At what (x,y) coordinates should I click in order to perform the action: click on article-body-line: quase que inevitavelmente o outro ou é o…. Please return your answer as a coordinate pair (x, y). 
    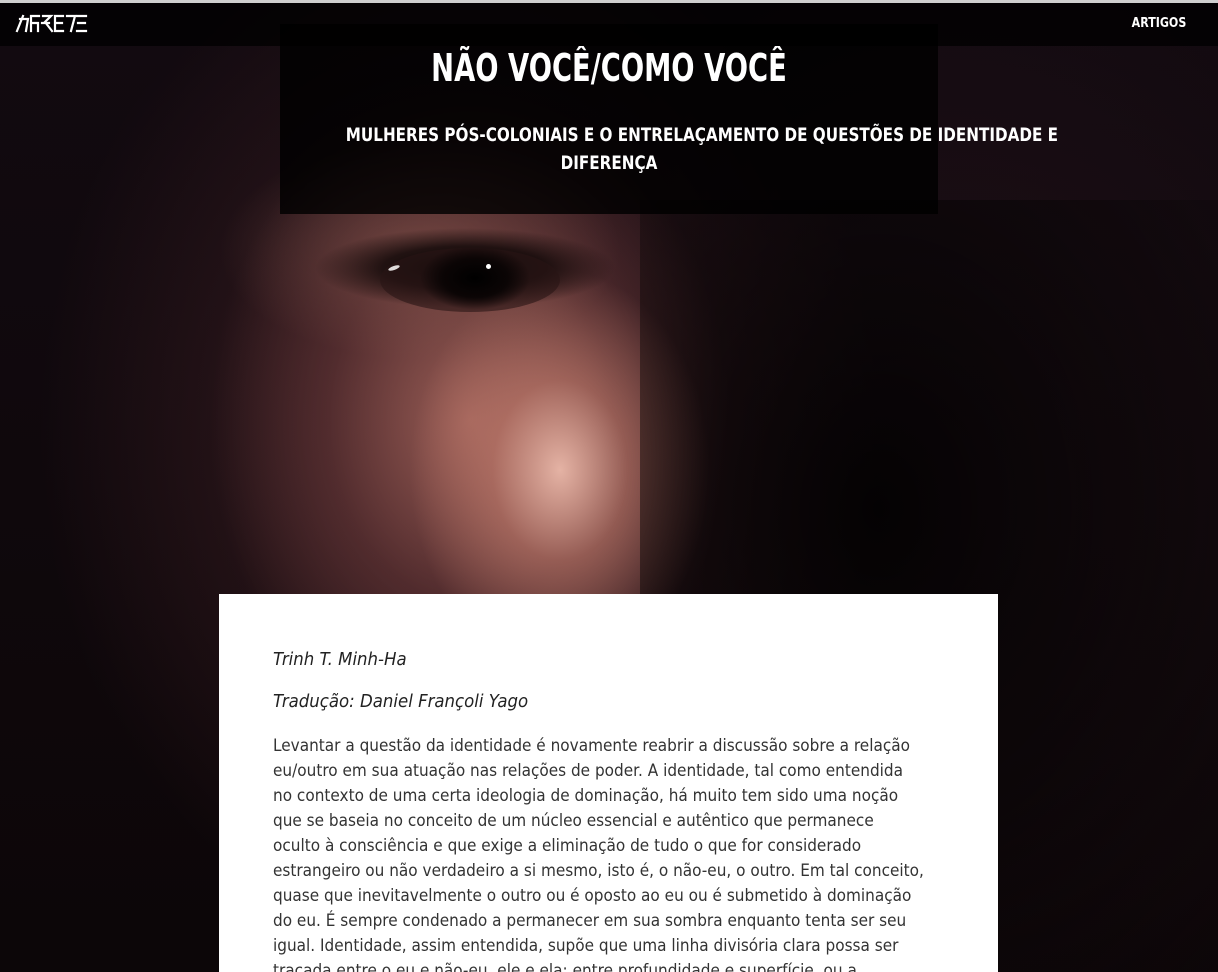
    Looking at the image, I should click on (592, 896).